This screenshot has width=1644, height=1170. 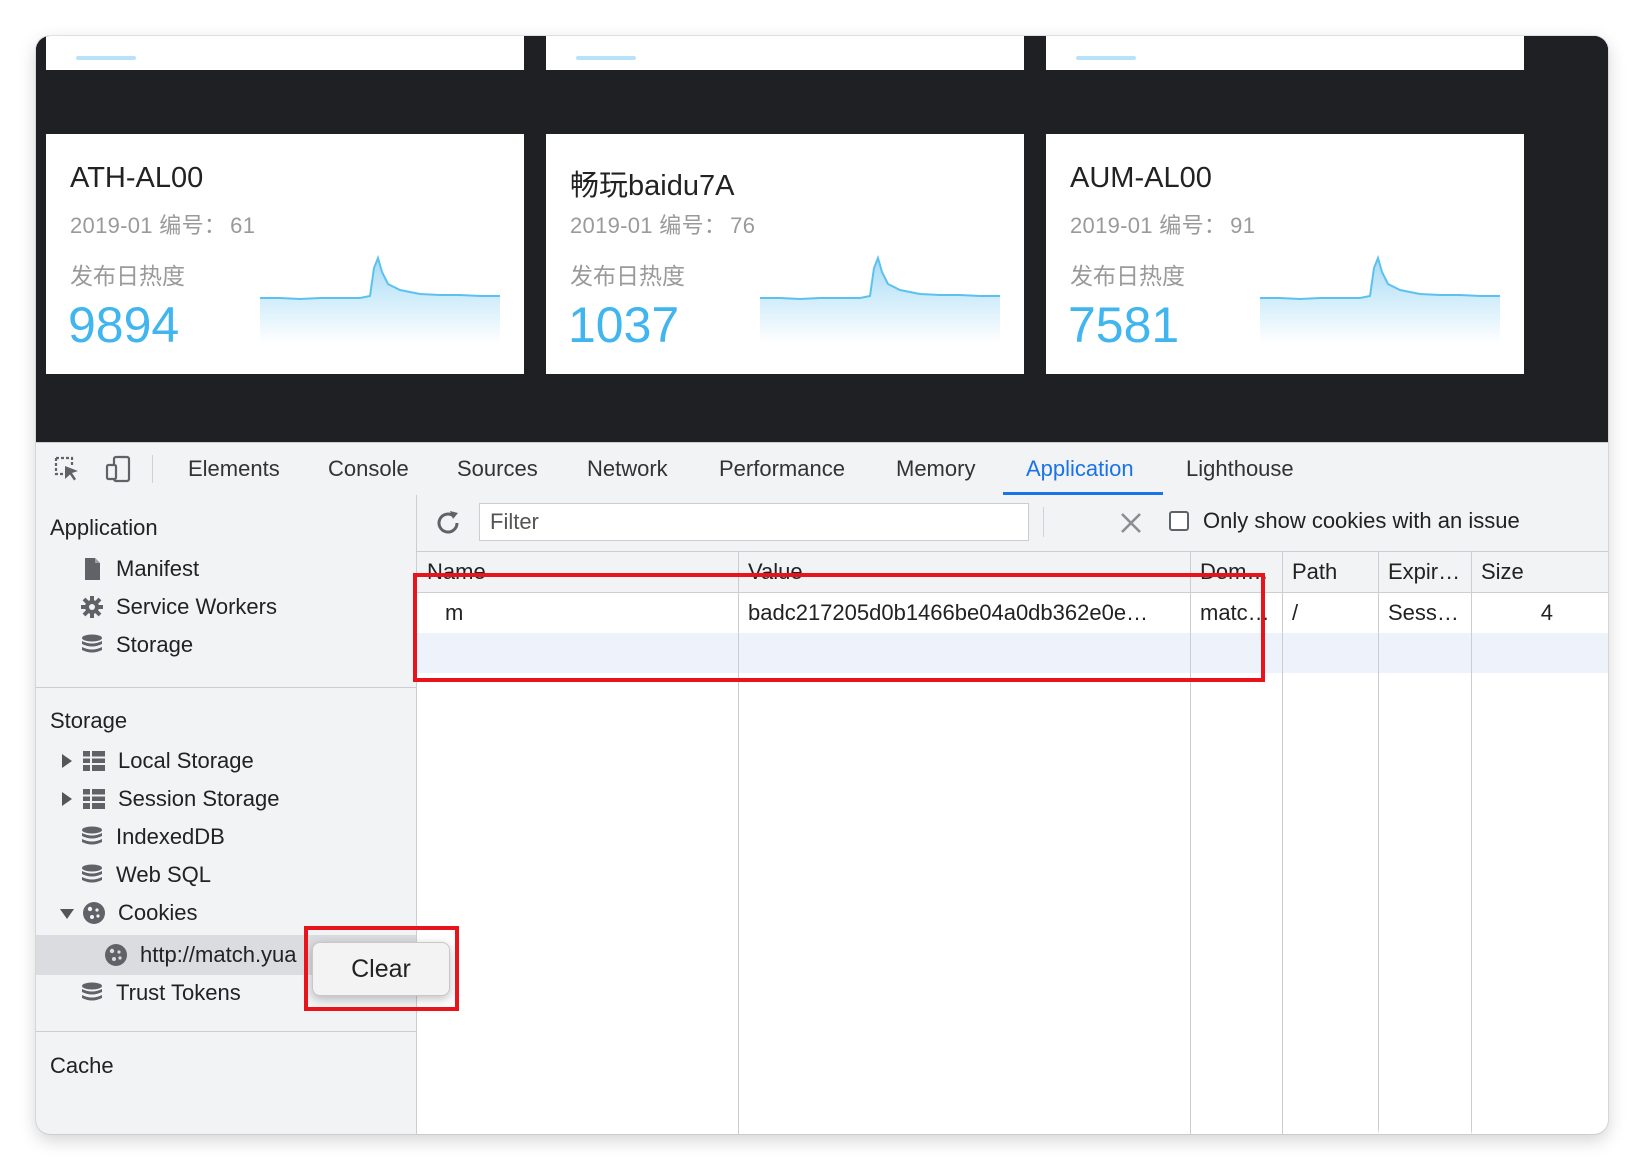 I want to click on column-header-size: Size, so click(x=1511, y=572).